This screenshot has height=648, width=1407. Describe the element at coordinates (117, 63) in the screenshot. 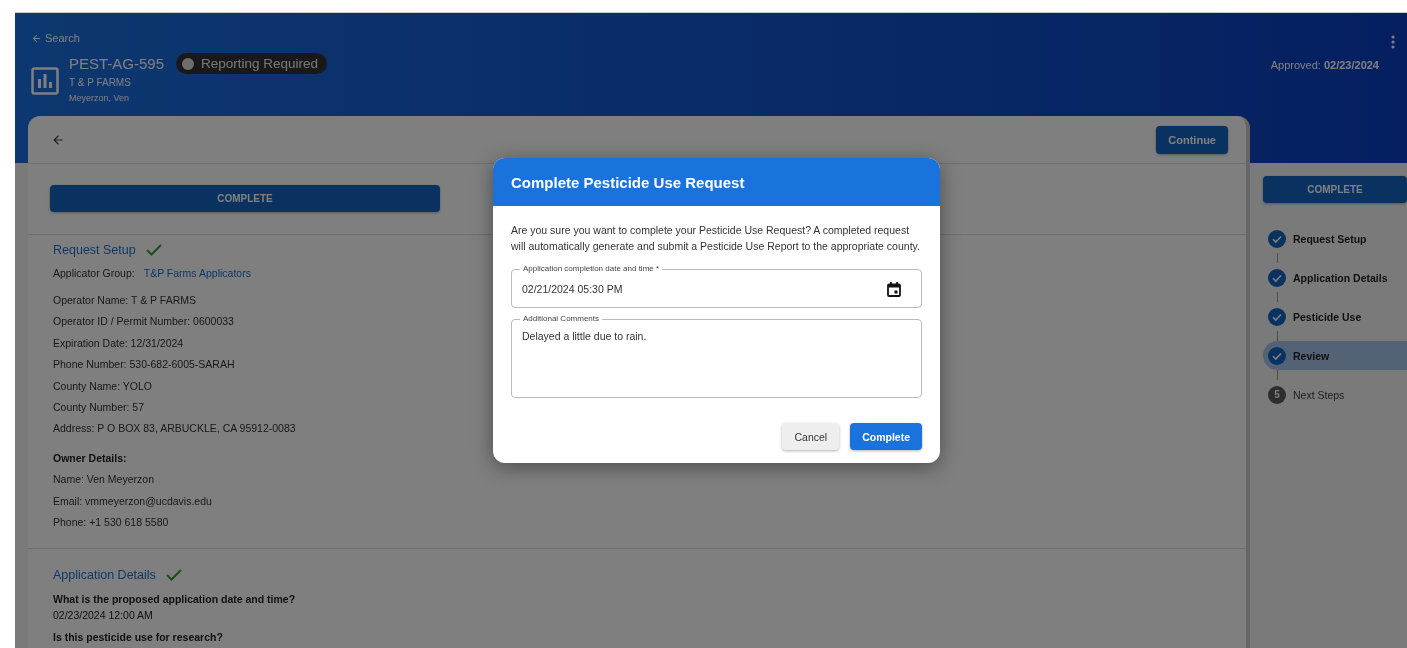

I see `record-id: PEST-AG-595` at that location.